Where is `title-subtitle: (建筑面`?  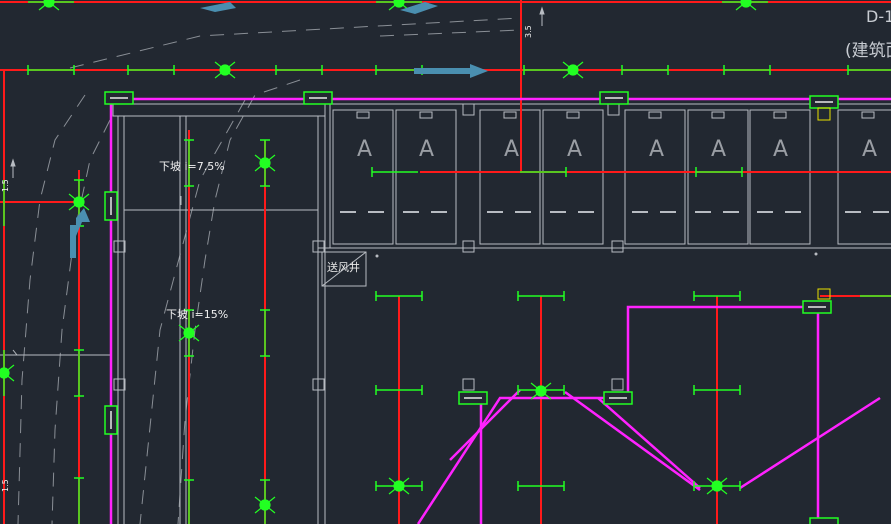 title-subtitle: (建筑面 is located at coordinates (868, 51).